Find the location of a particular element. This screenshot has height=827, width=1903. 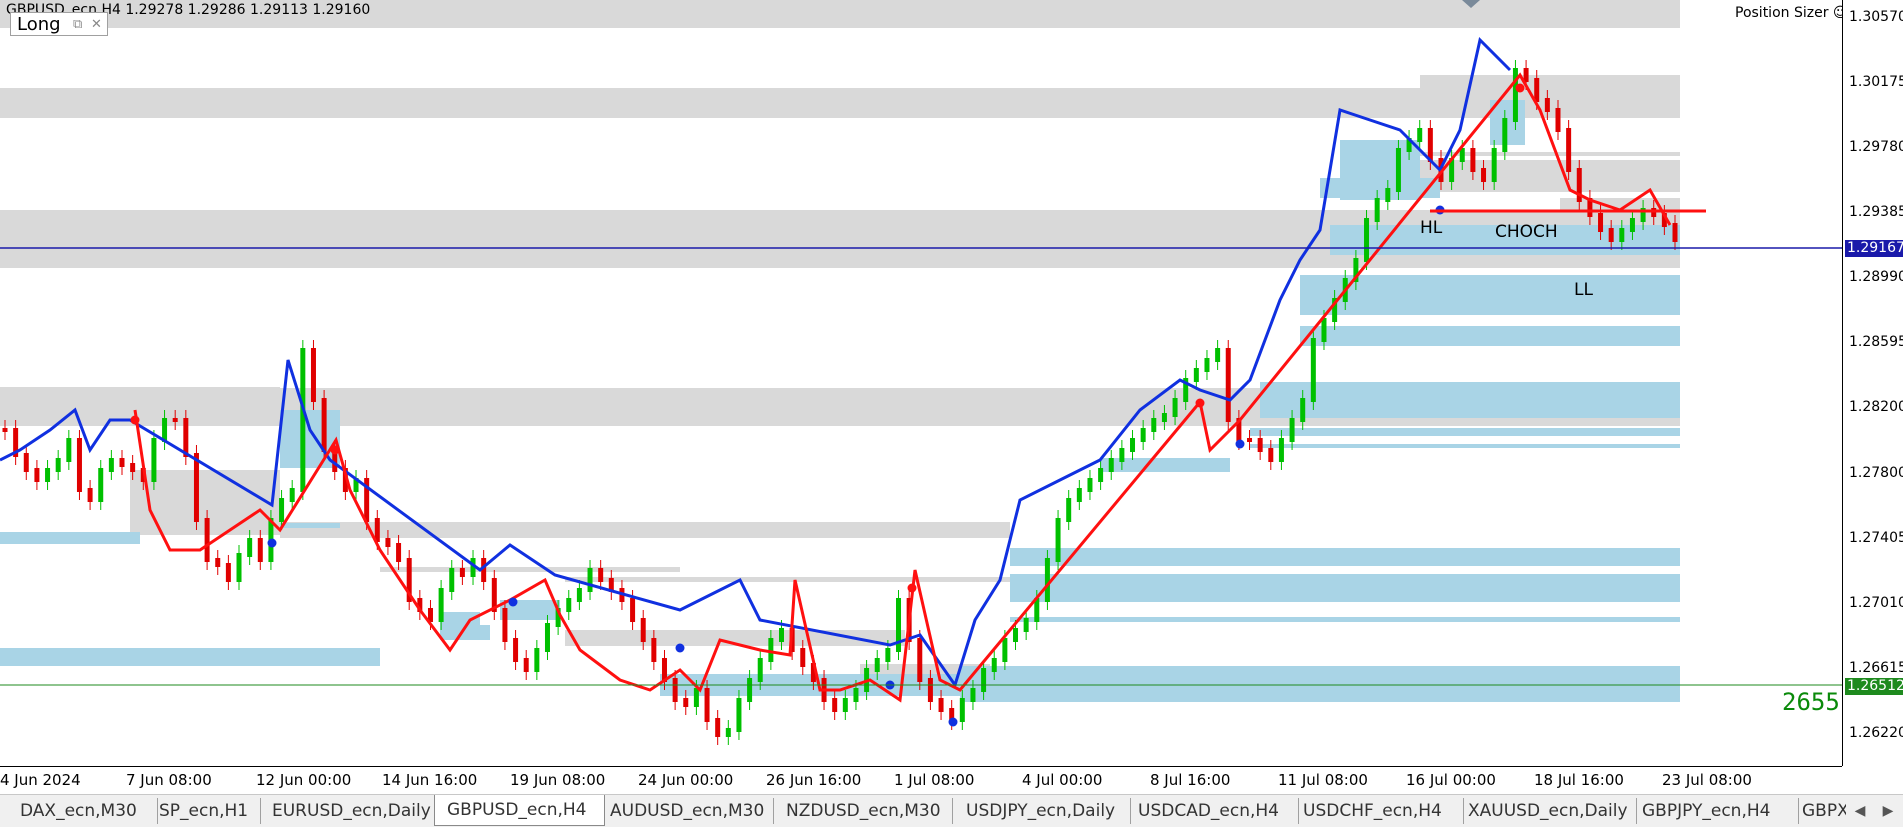

time-tick: 4 Jul 00:00 is located at coordinates (1062, 780).